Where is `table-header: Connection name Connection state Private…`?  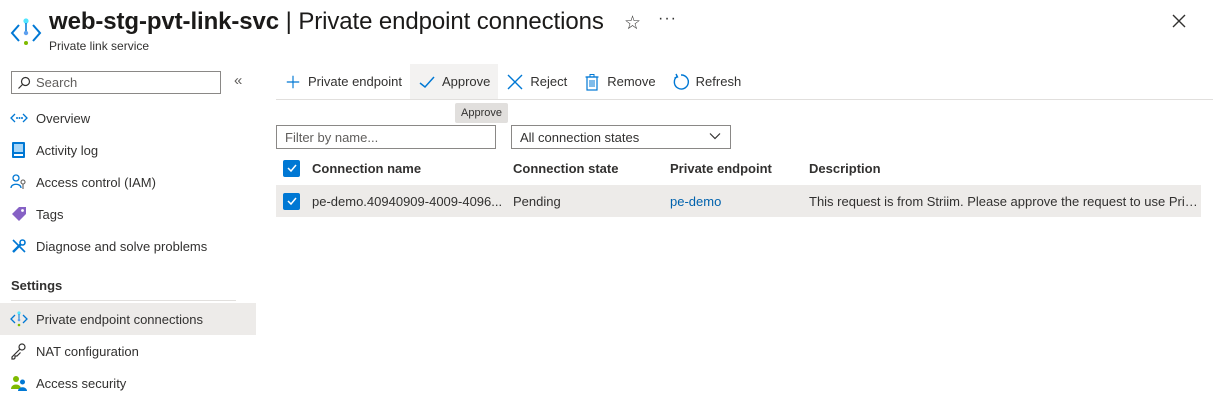 table-header: Connection name Connection state Private… is located at coordinates (738, 168).